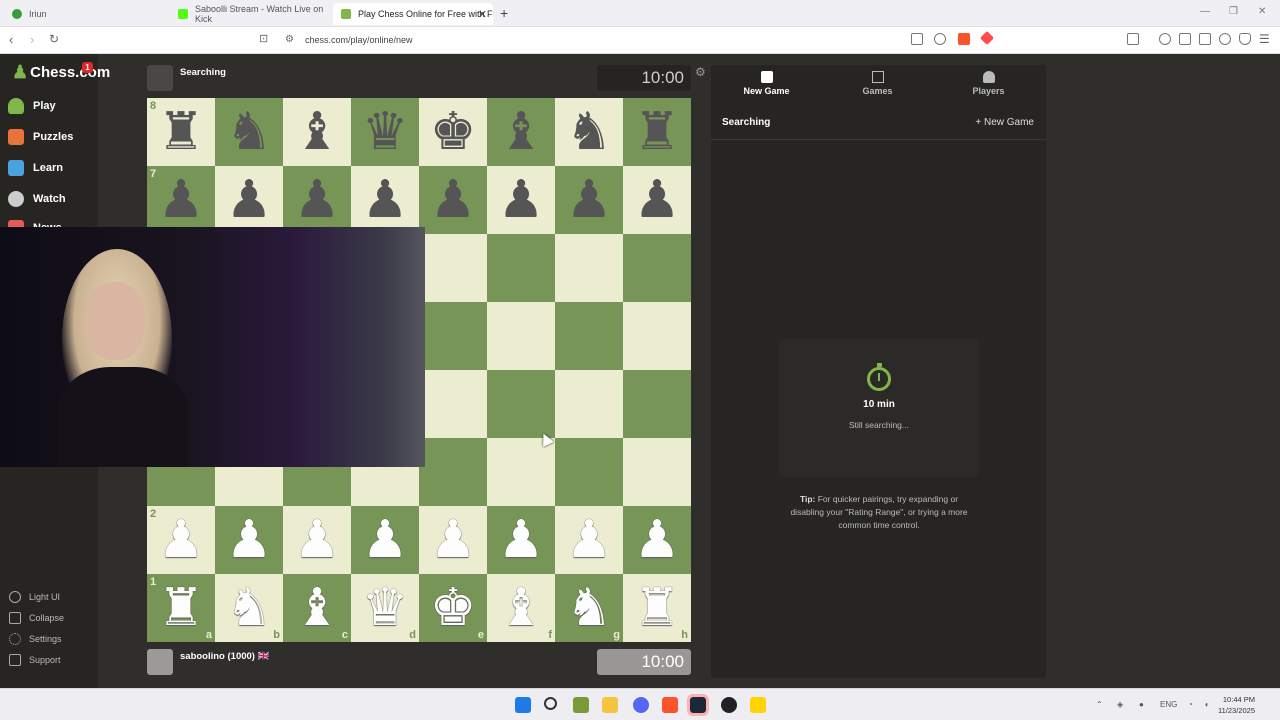 The height and width of the screenshot is (720, 1280). What do you see at coordinates (251, 14) in the screenshot?
I see `browser-tab-kick: Saboolli Stream - Watch Live on Kick` at bounding box center [251, 14].